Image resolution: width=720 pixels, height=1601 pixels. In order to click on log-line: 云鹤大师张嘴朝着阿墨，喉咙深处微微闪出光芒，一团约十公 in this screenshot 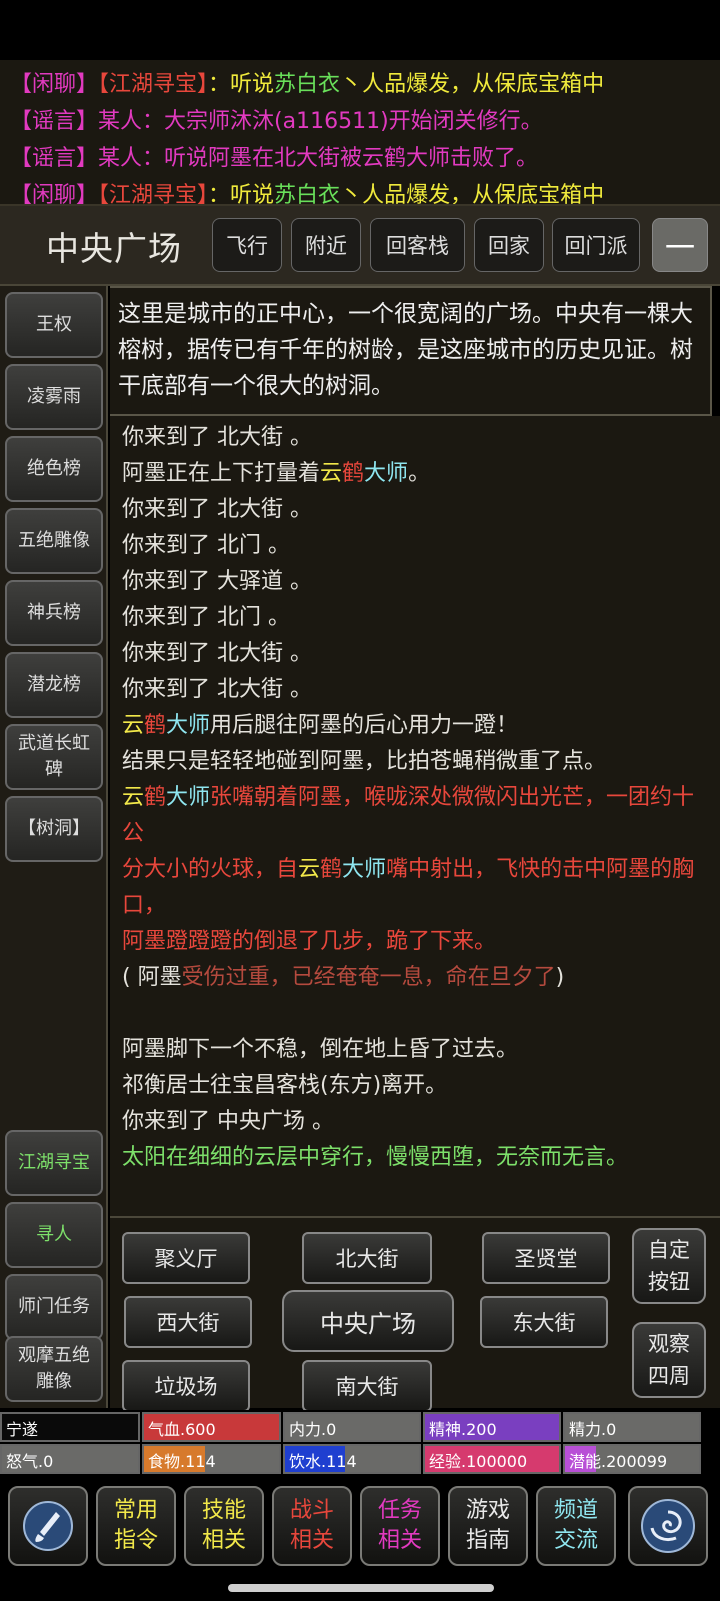, I will do `click(415, 816)`.